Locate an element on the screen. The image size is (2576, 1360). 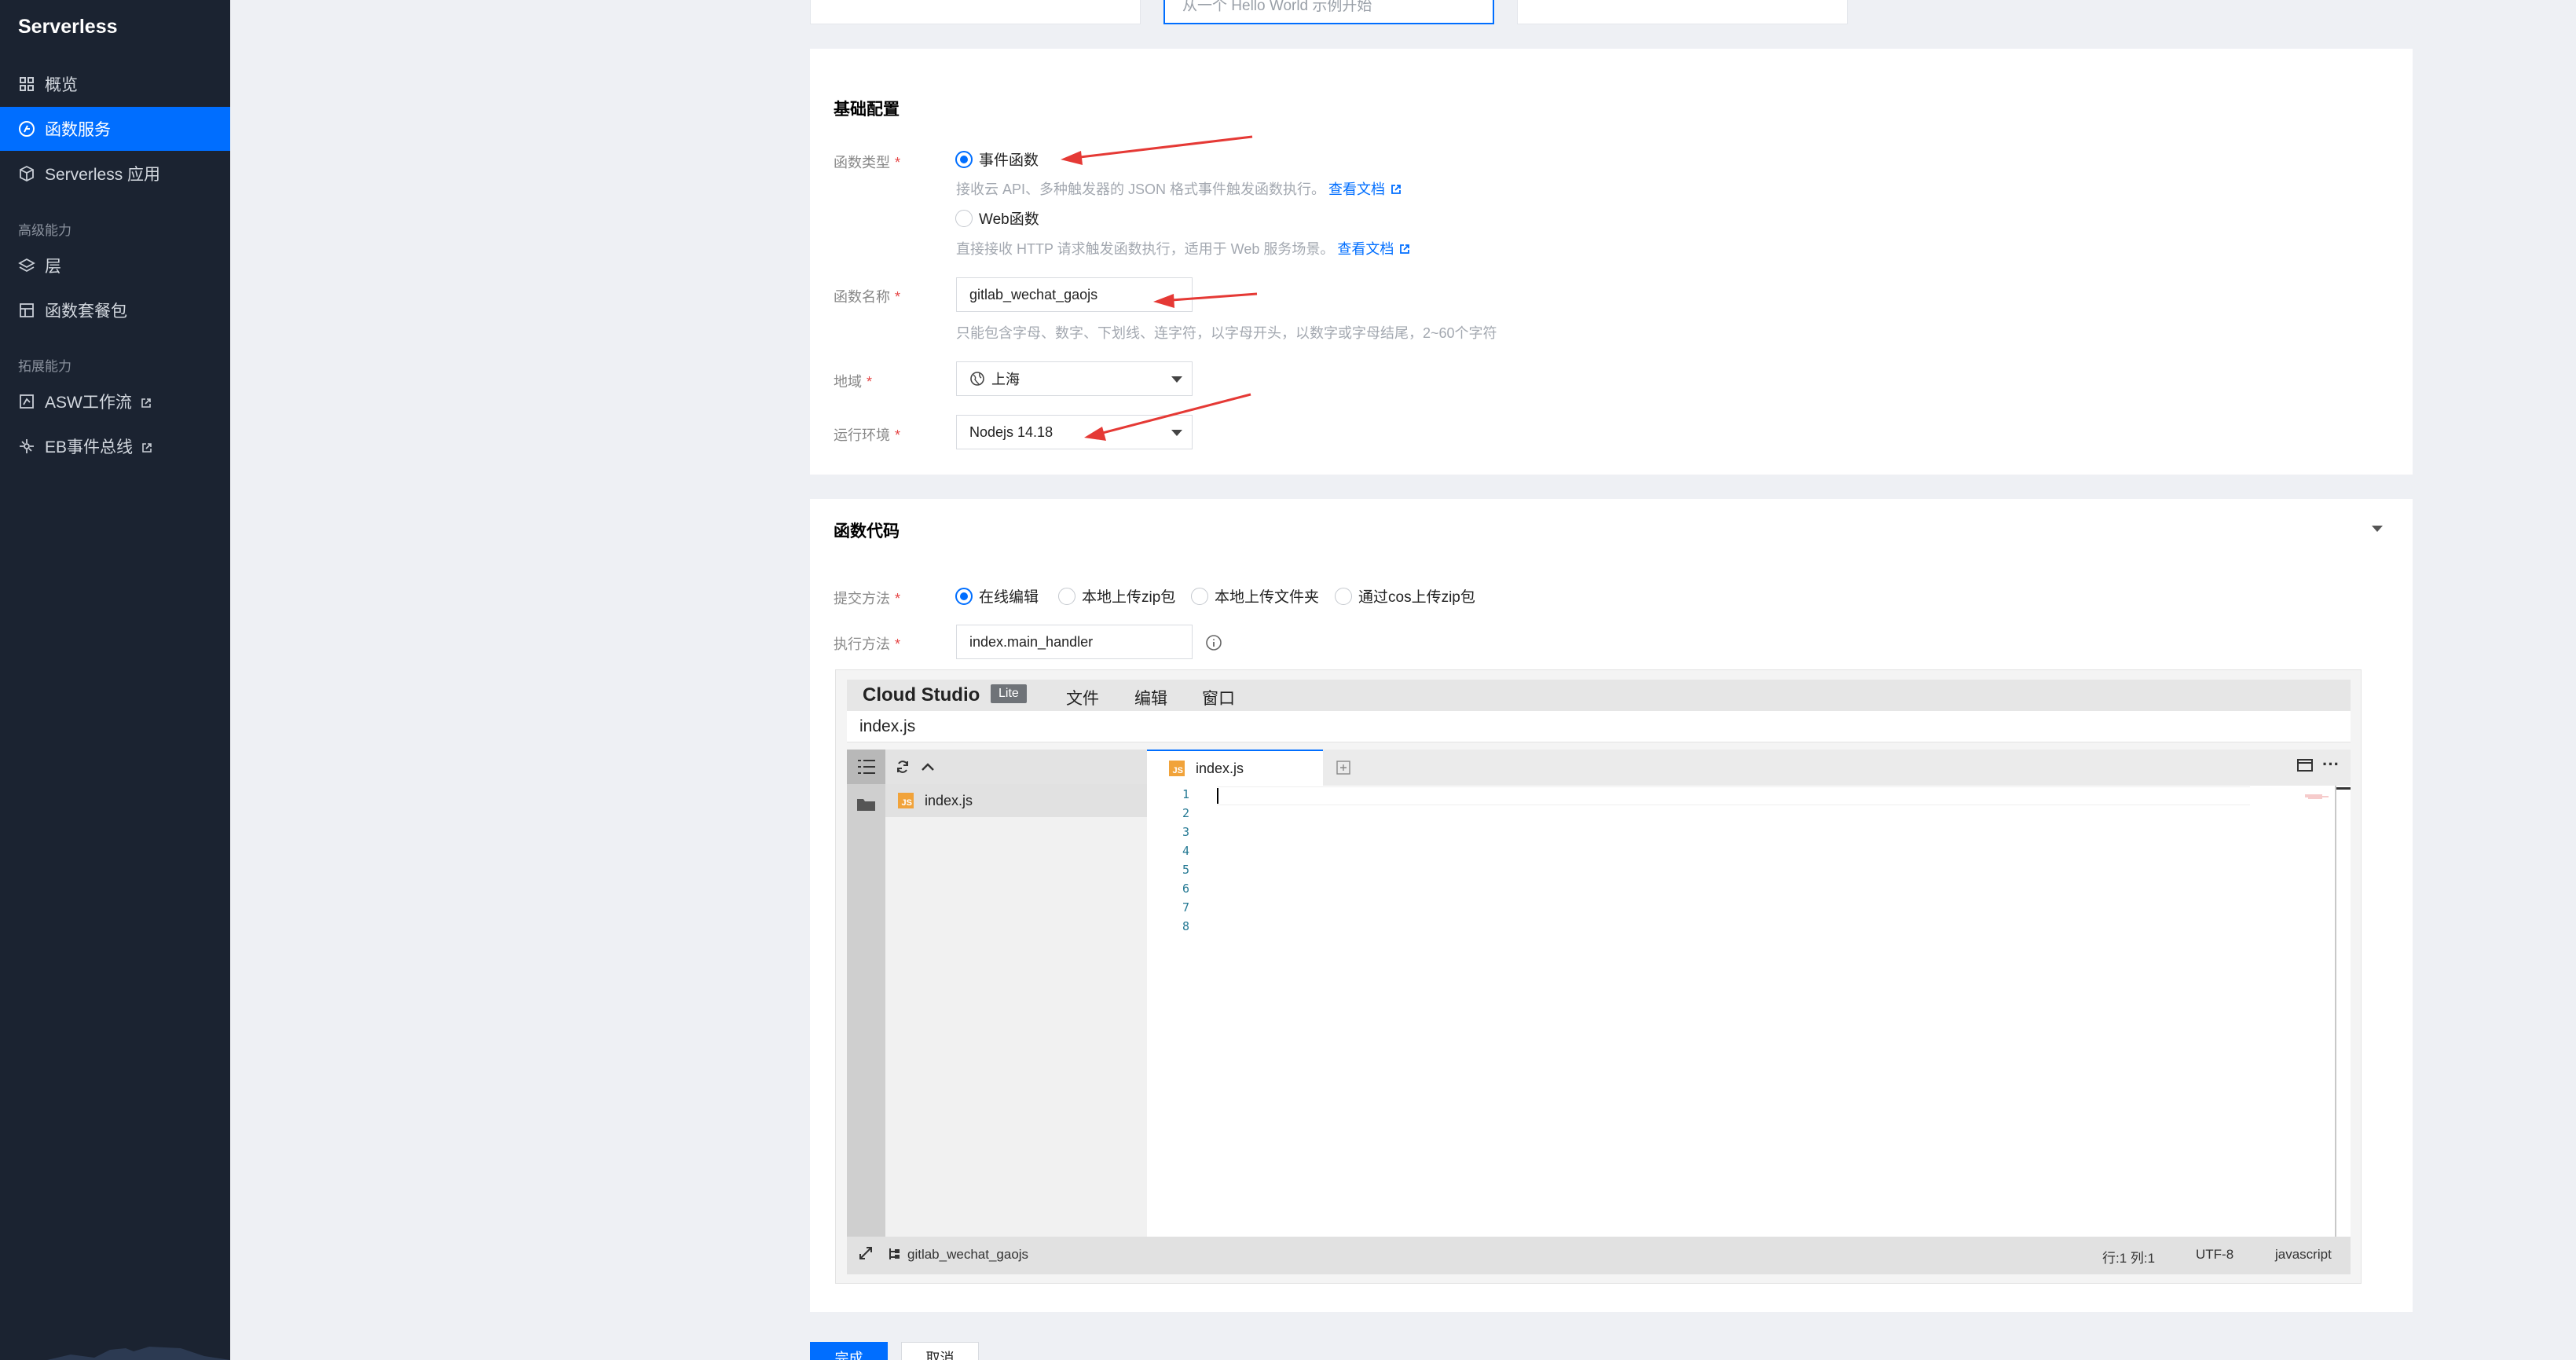
group-label-extend: 拓展能力 is located at coordinates (44, 366).